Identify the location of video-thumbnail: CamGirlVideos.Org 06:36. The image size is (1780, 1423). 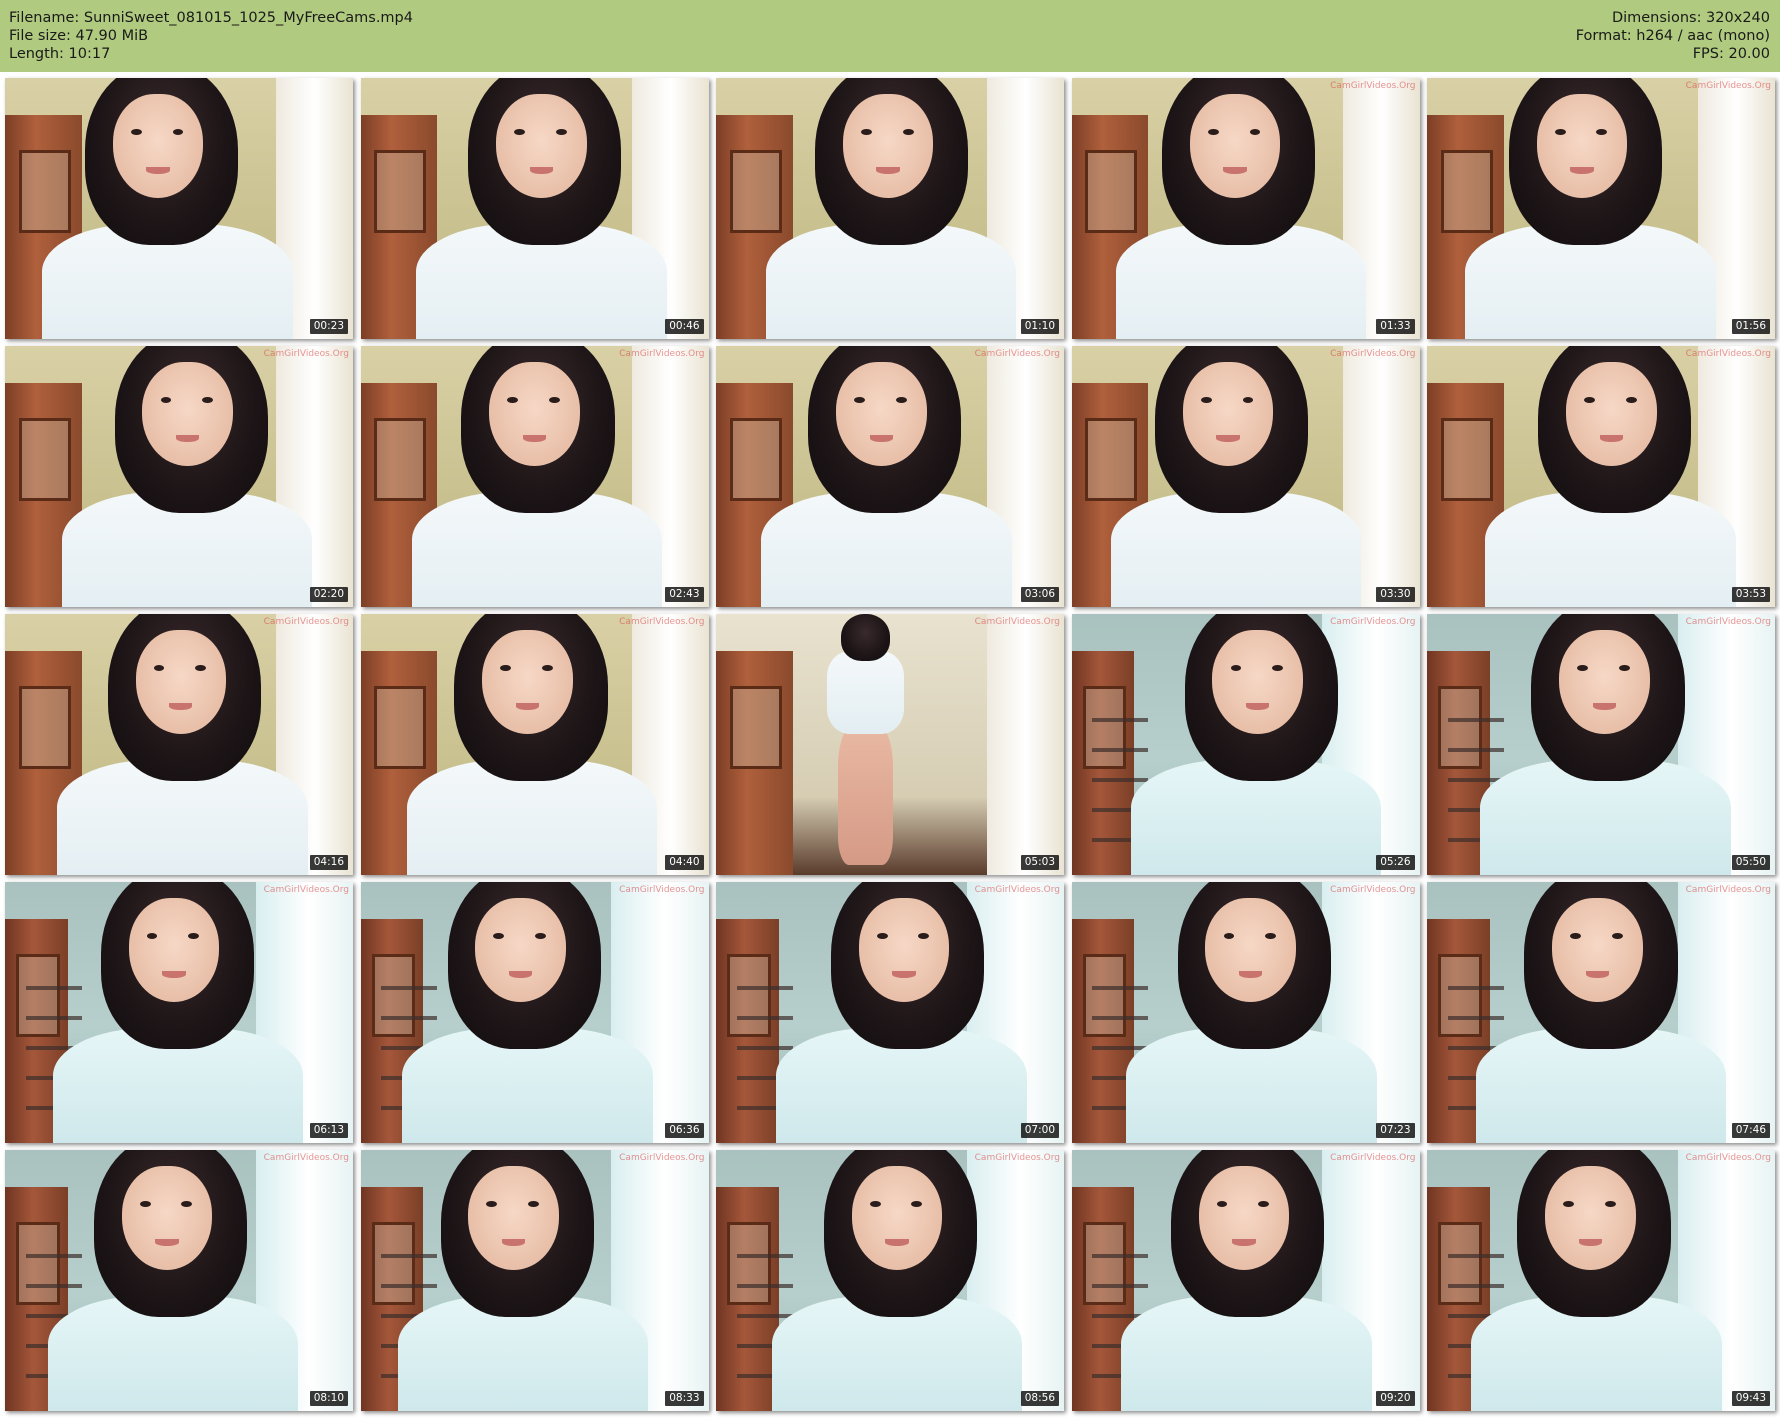
(534, 1012).